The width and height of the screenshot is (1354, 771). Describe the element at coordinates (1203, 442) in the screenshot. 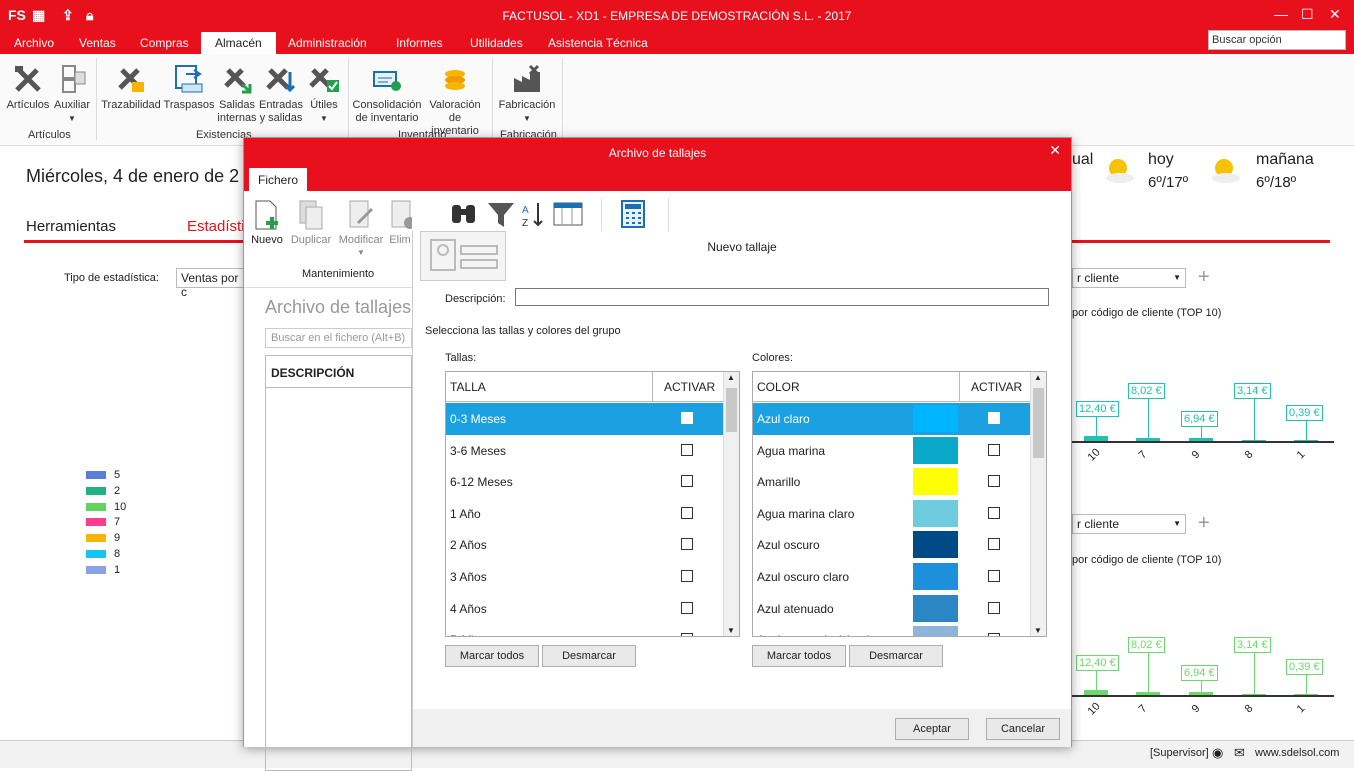

I see `chart-axis` at that location.